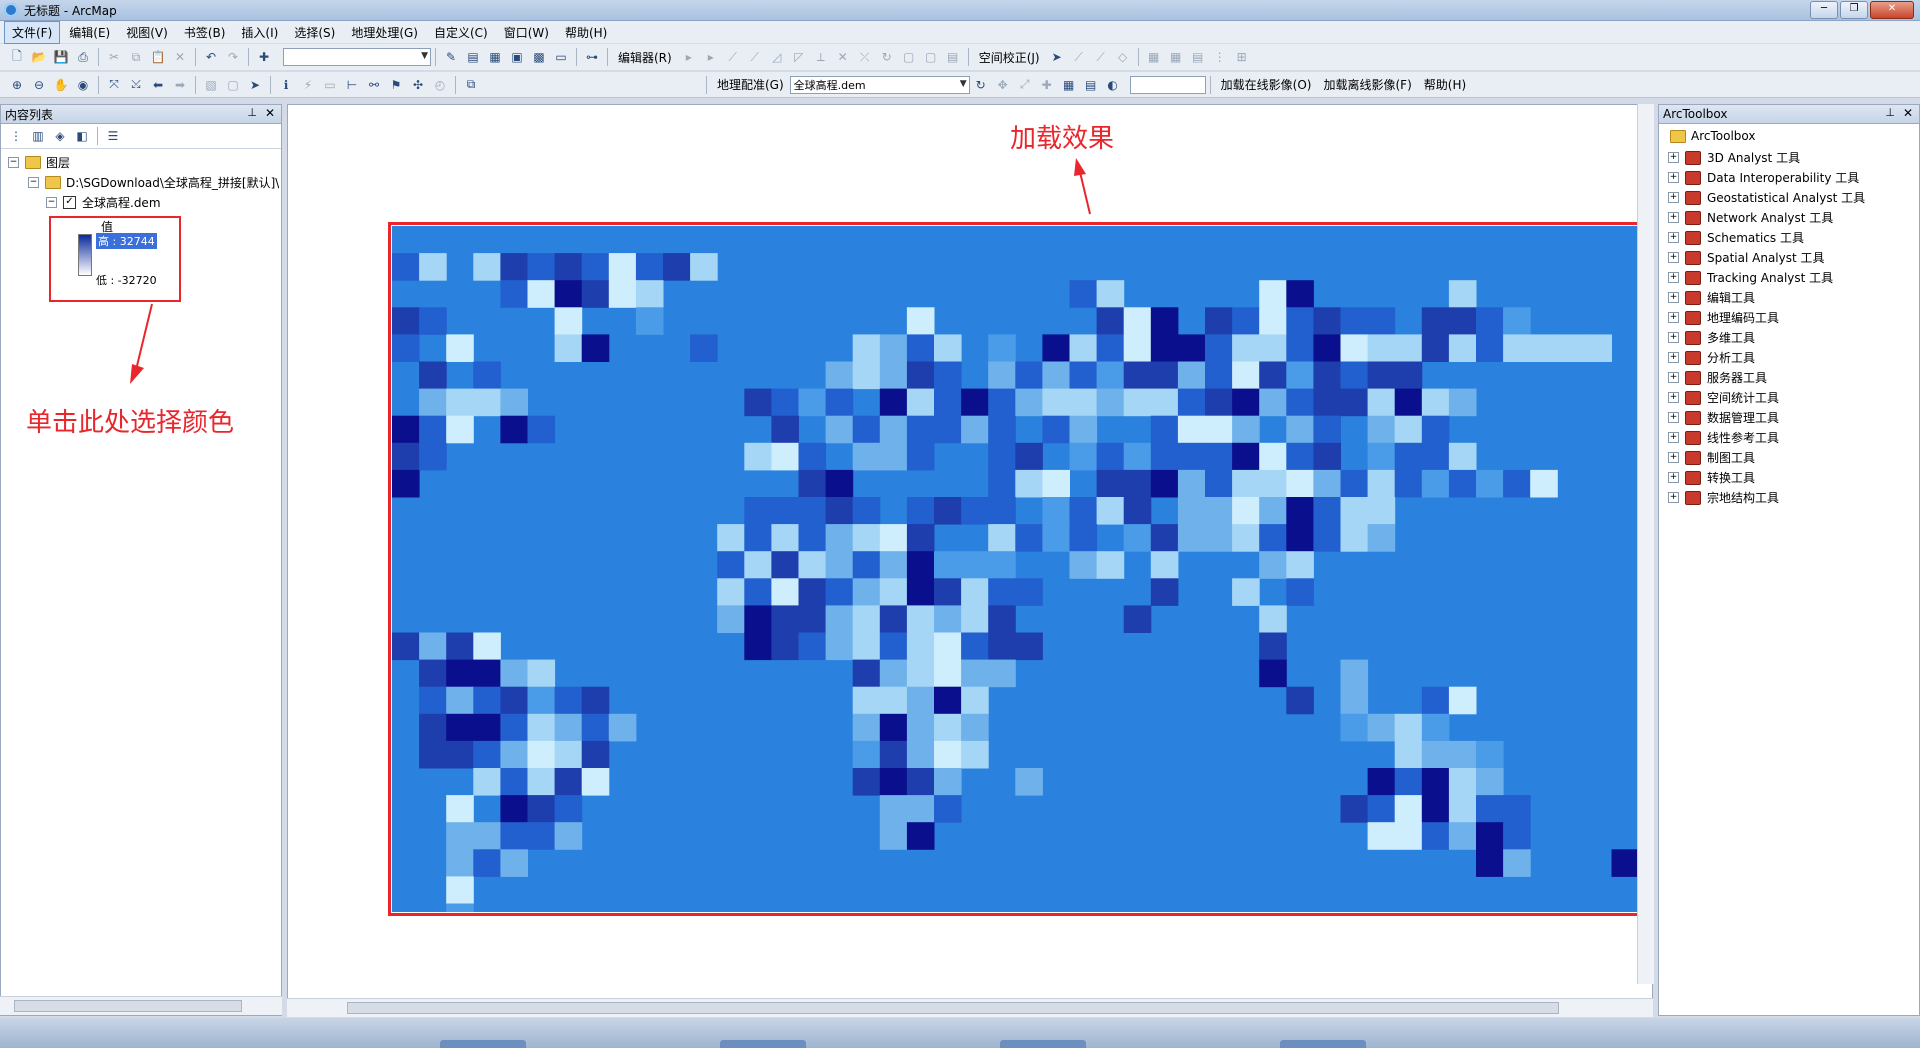 Image resolution: width=1920 pixels, height=1048 pixels. What do you see at coordinates (1723, 437) in the screenshot?
I see `toolbox-item: + 线性参考工具` at bounding box center [1723, 437].